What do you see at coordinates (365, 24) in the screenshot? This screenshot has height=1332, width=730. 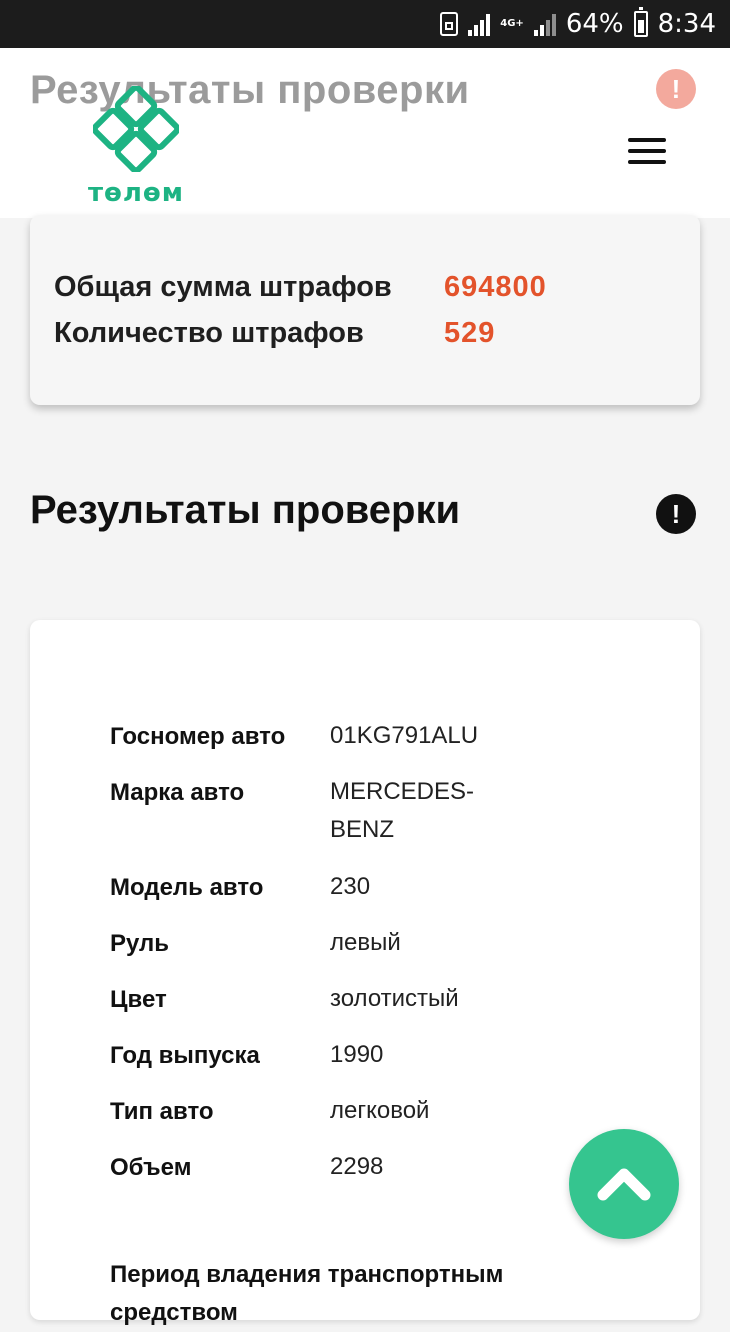 I see `status-bar: 4G+ 64% 8:34` at bounding box center [365, 24].